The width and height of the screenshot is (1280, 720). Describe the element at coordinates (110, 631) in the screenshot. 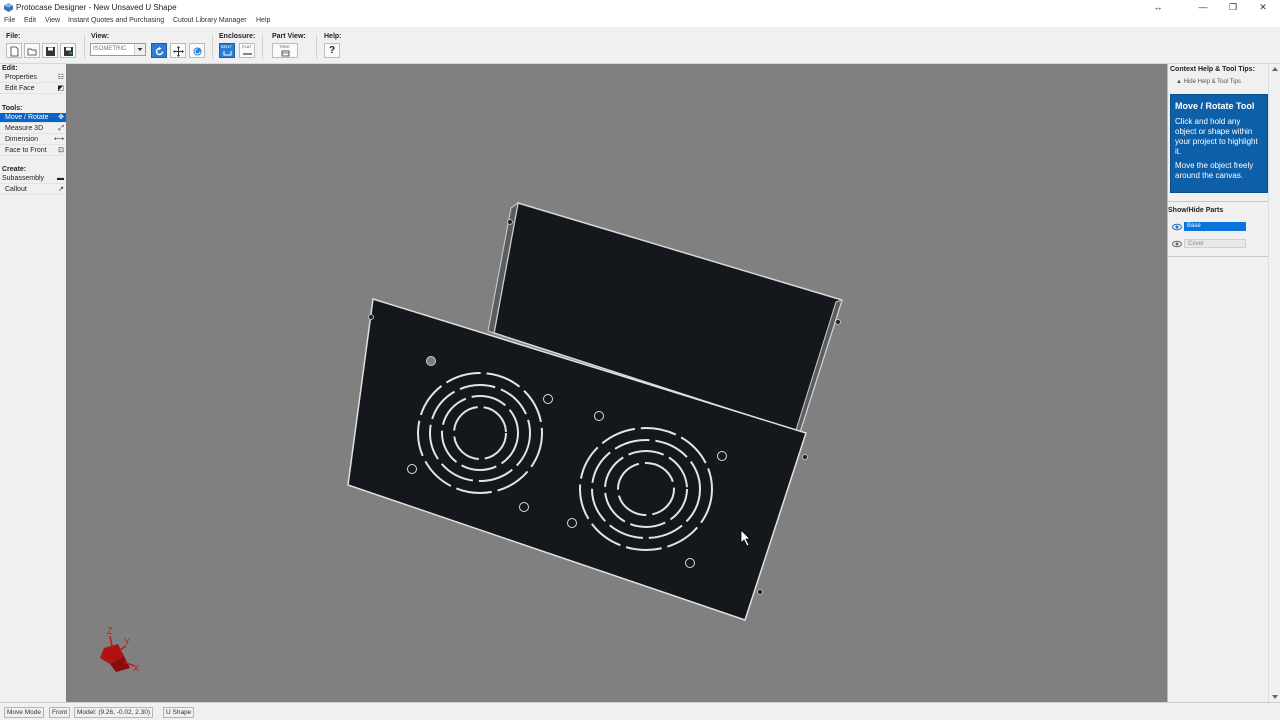

I see `axis-z-label: Z` at that location.